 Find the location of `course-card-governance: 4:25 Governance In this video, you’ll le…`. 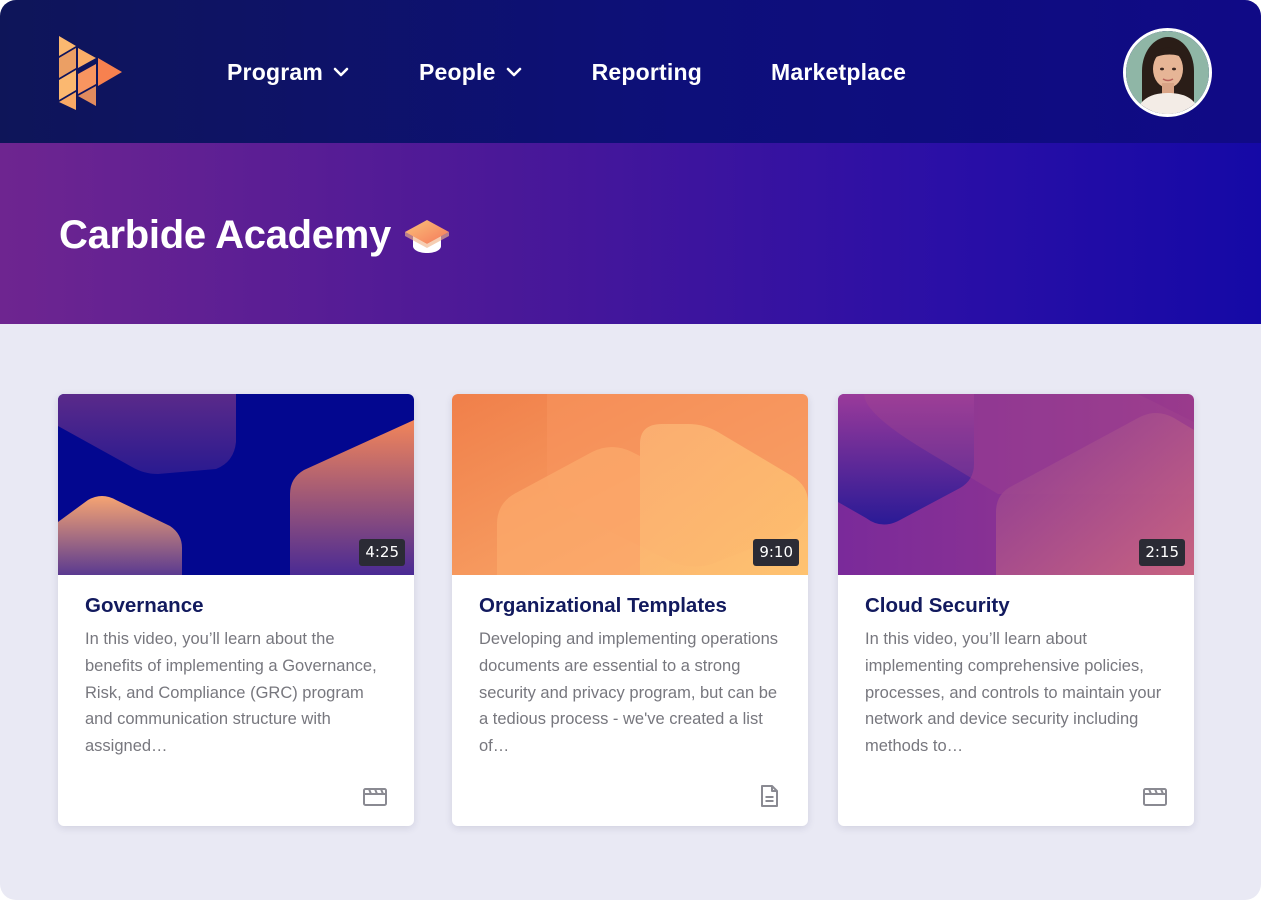

course-card-governance: 4:25 Governance In this video, you’ll le… is located at coordinates (236, 610).